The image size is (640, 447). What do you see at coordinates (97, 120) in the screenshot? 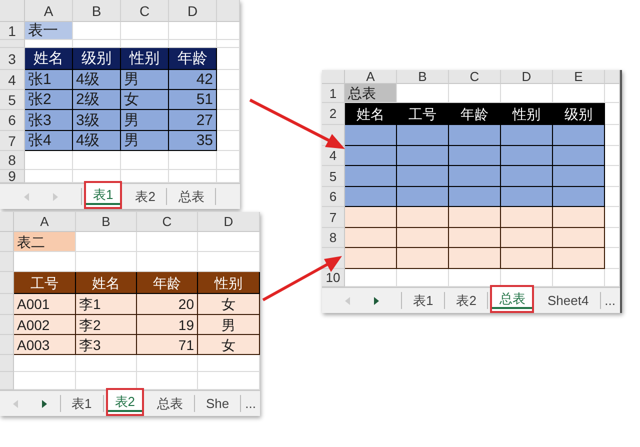
I see `table-cell: 3级` at bounding box center [97, 120].